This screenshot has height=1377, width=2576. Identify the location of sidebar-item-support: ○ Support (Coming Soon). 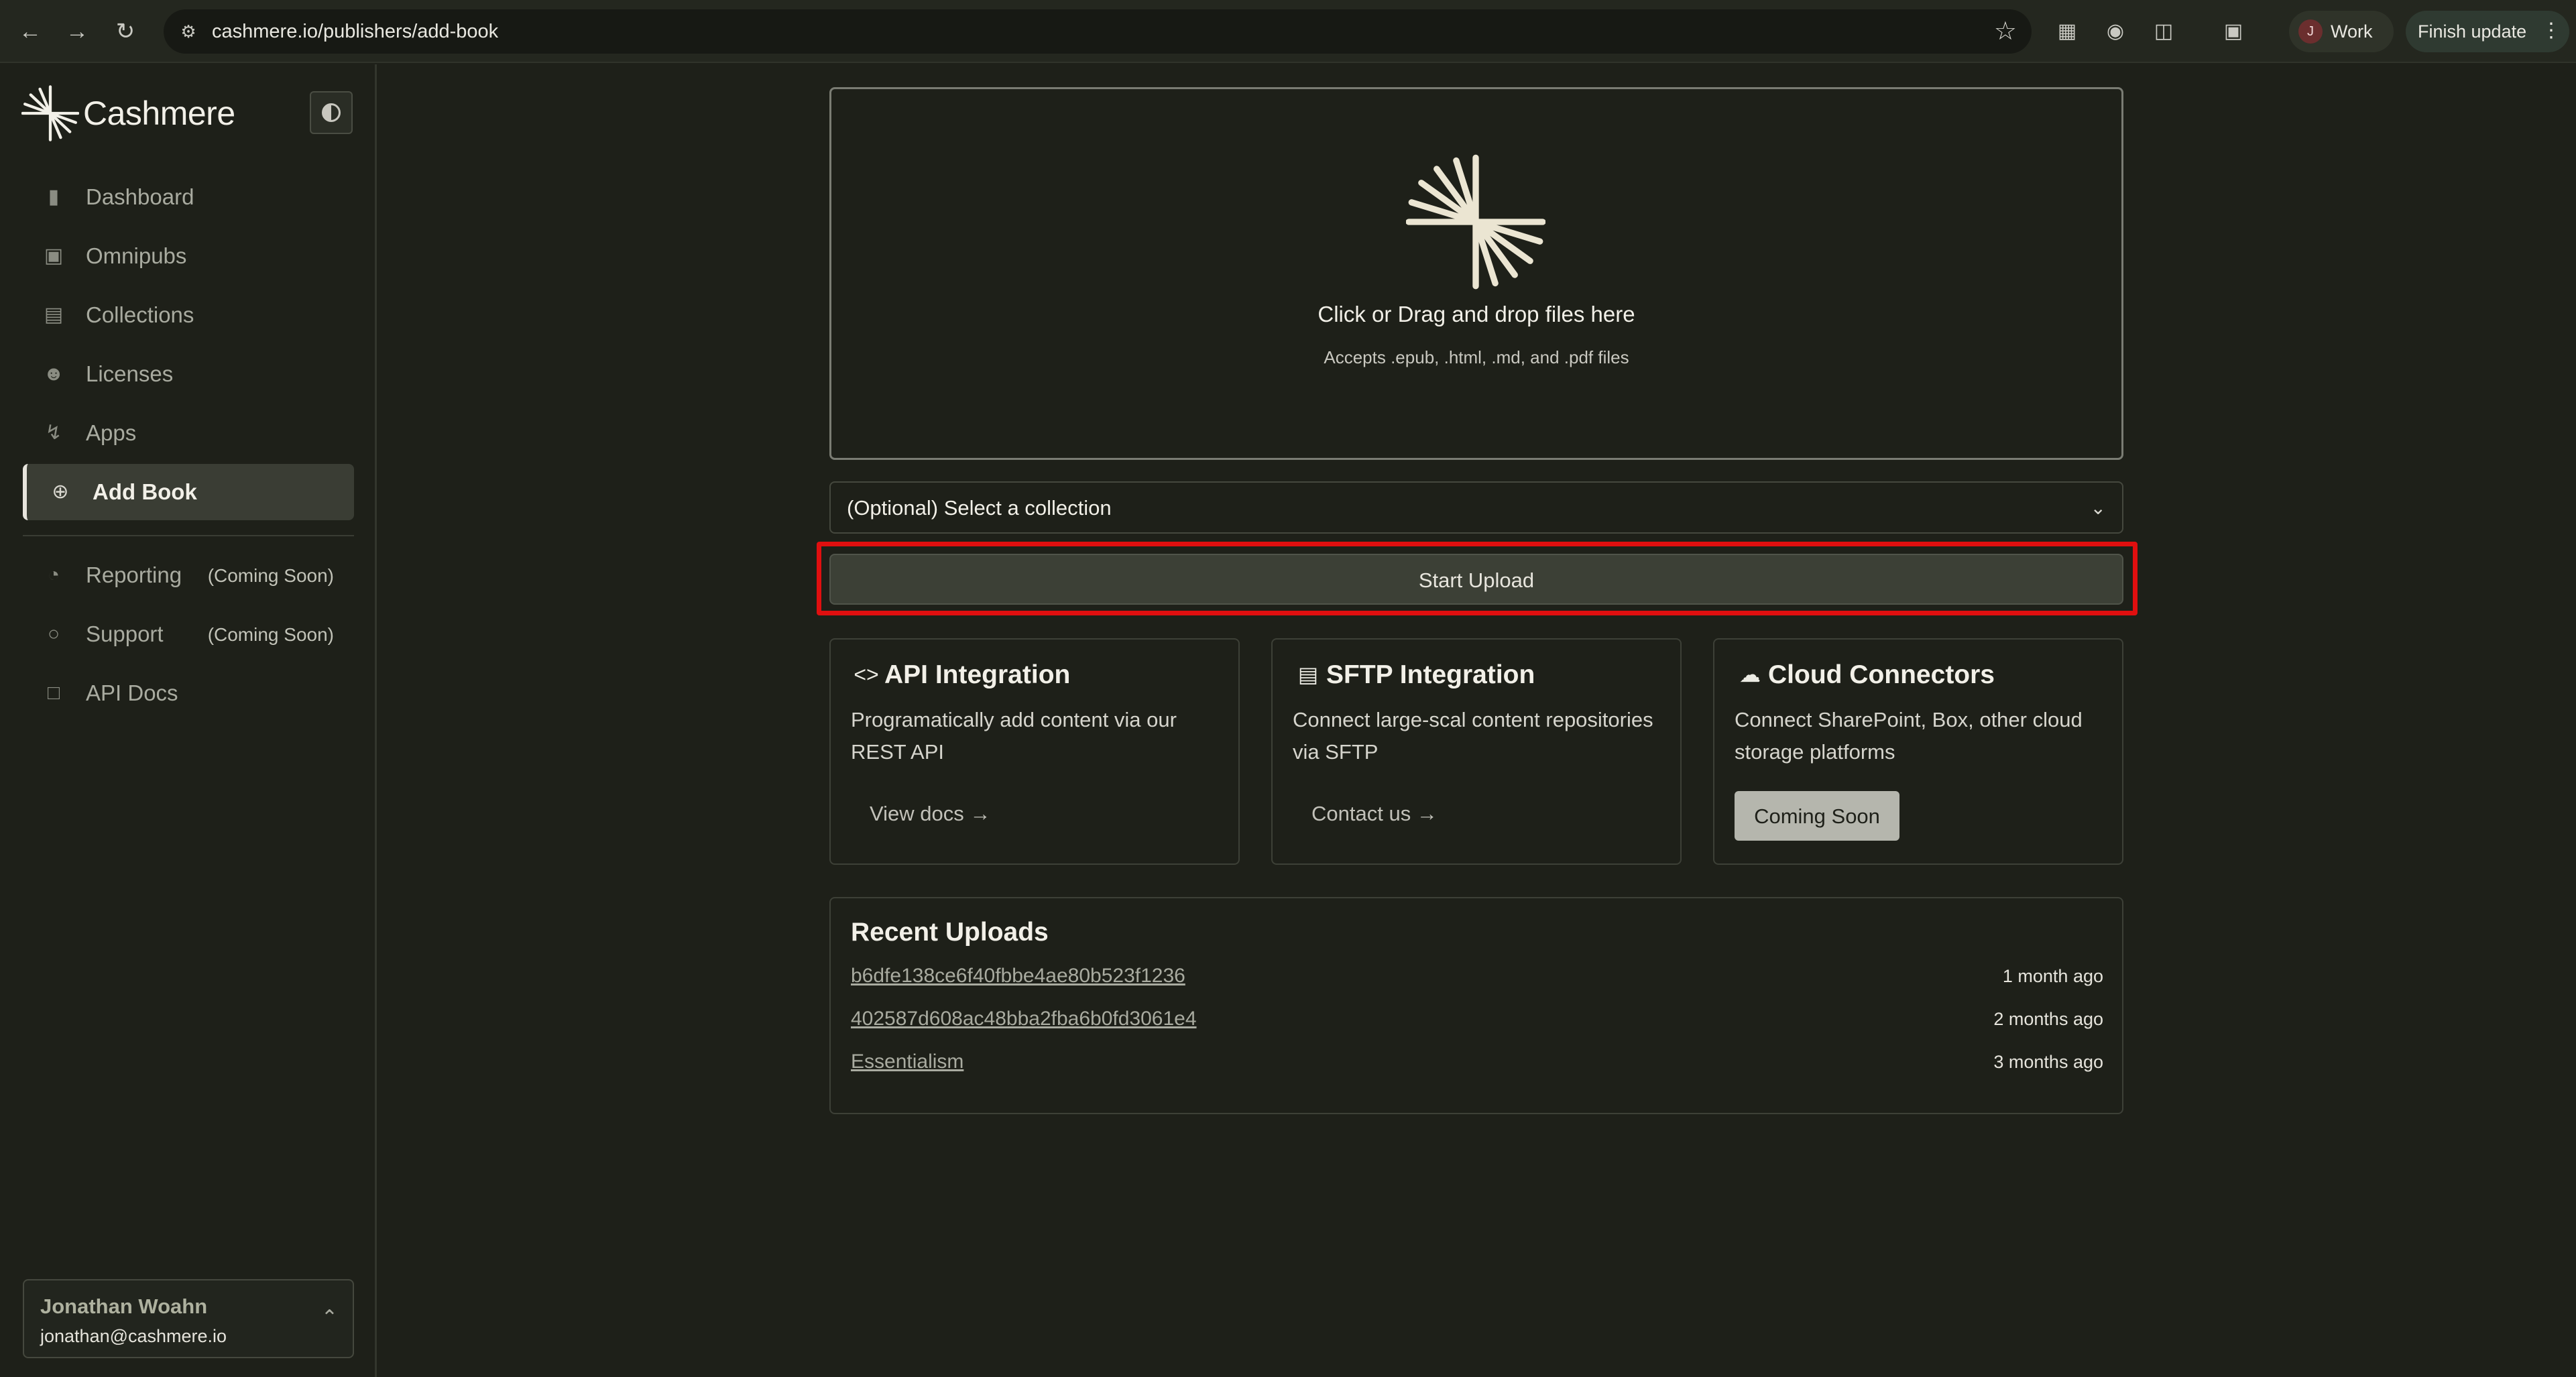
(188, 634).